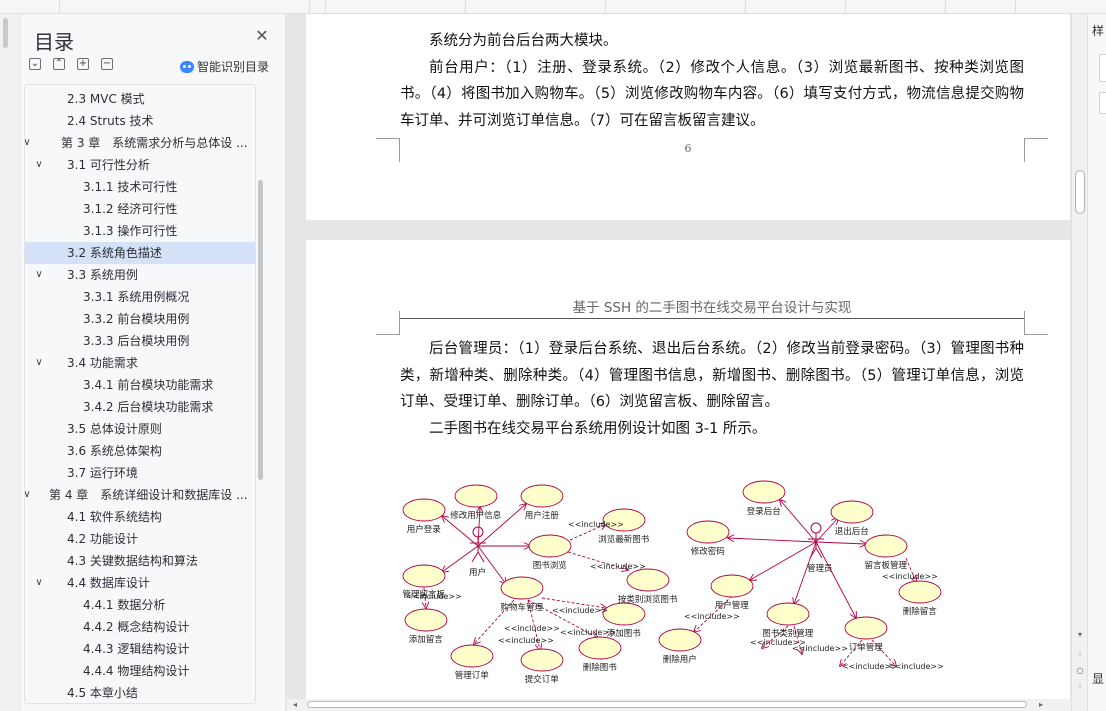 Image resolution: width=1106 pixels, height=711 pixels. I want to click on horizontal-scroll-thumb, so click(667, 704).